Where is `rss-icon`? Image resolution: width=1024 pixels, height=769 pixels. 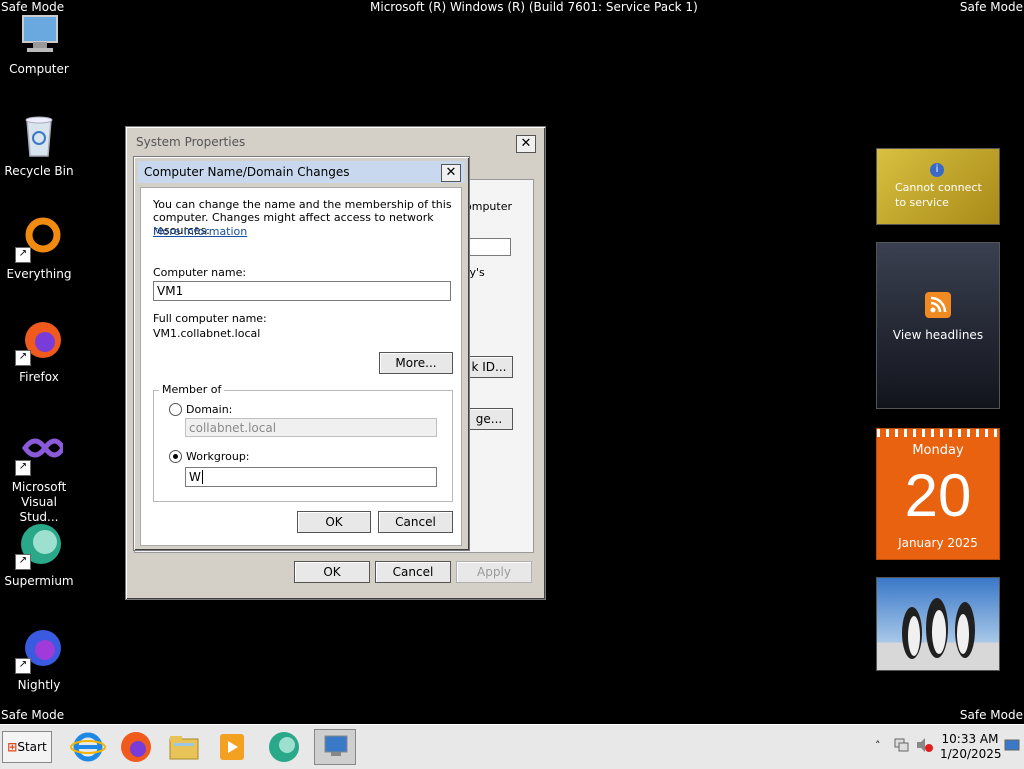
rss-icon is located at coordinates (938, 305).